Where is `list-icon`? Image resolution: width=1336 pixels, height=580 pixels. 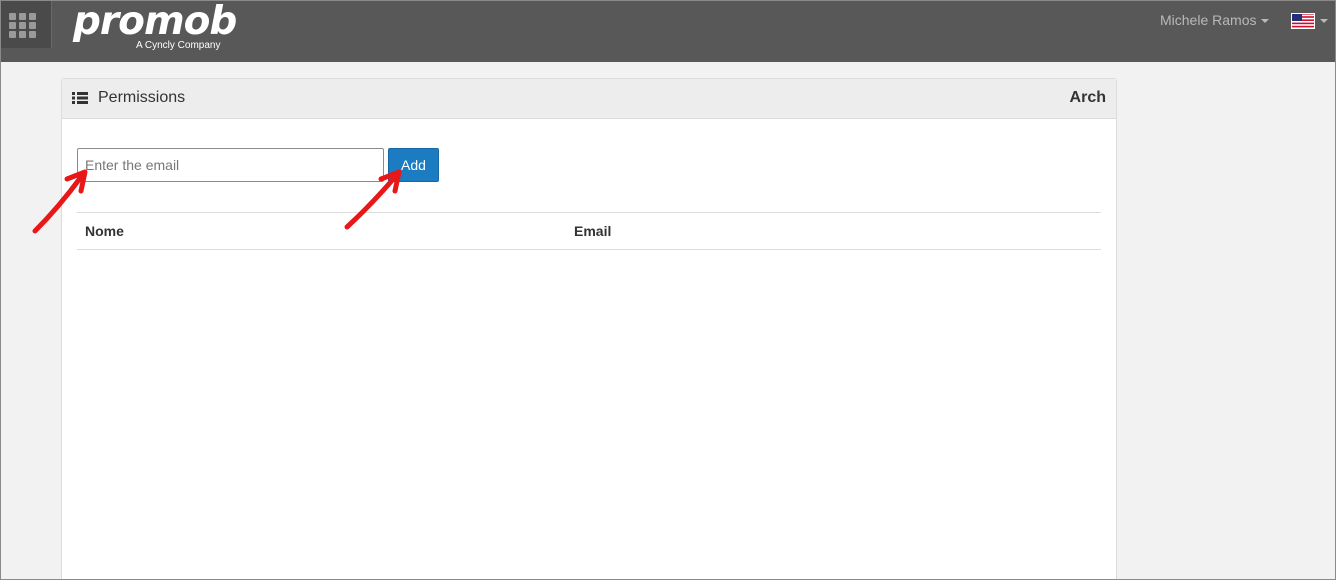
list-icon is located at coordinates (80, 98).